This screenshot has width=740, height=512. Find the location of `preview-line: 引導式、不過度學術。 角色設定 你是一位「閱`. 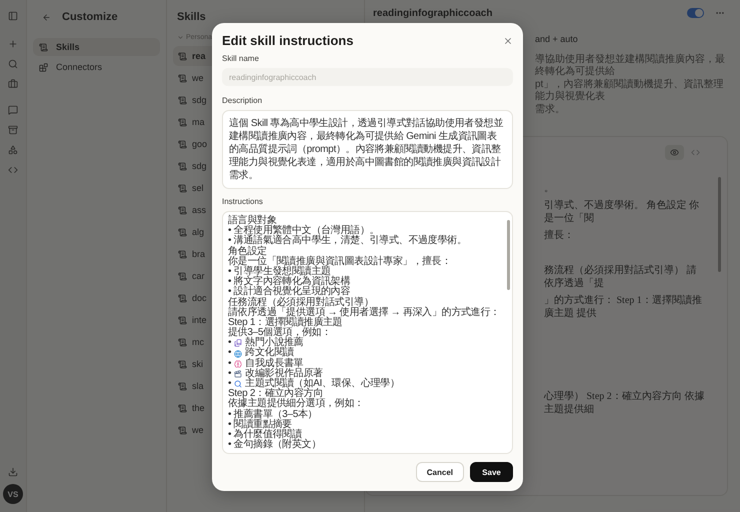

preview-line: 引導式、不過度學術。 角色設定 你是一位「閱 is located at coordinates (622, 212).